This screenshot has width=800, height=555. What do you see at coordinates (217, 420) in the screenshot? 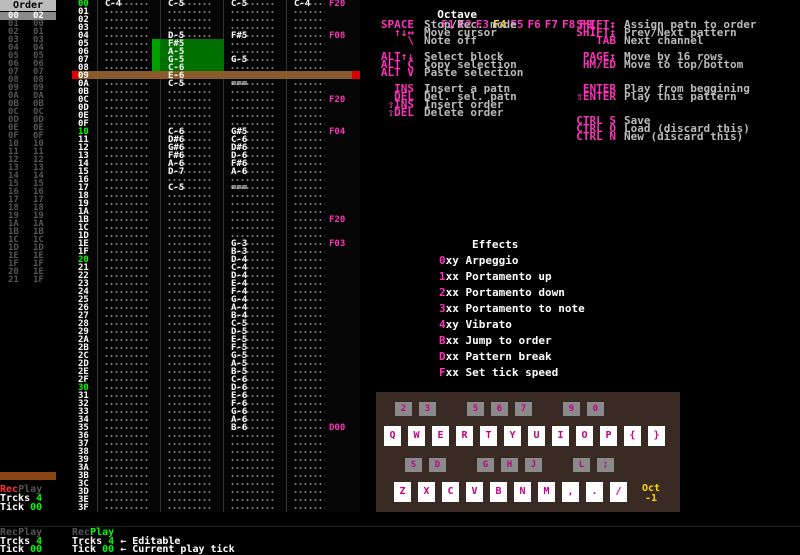
I see `pattern-row: 34 A-6` at bounding box center [217, 420].